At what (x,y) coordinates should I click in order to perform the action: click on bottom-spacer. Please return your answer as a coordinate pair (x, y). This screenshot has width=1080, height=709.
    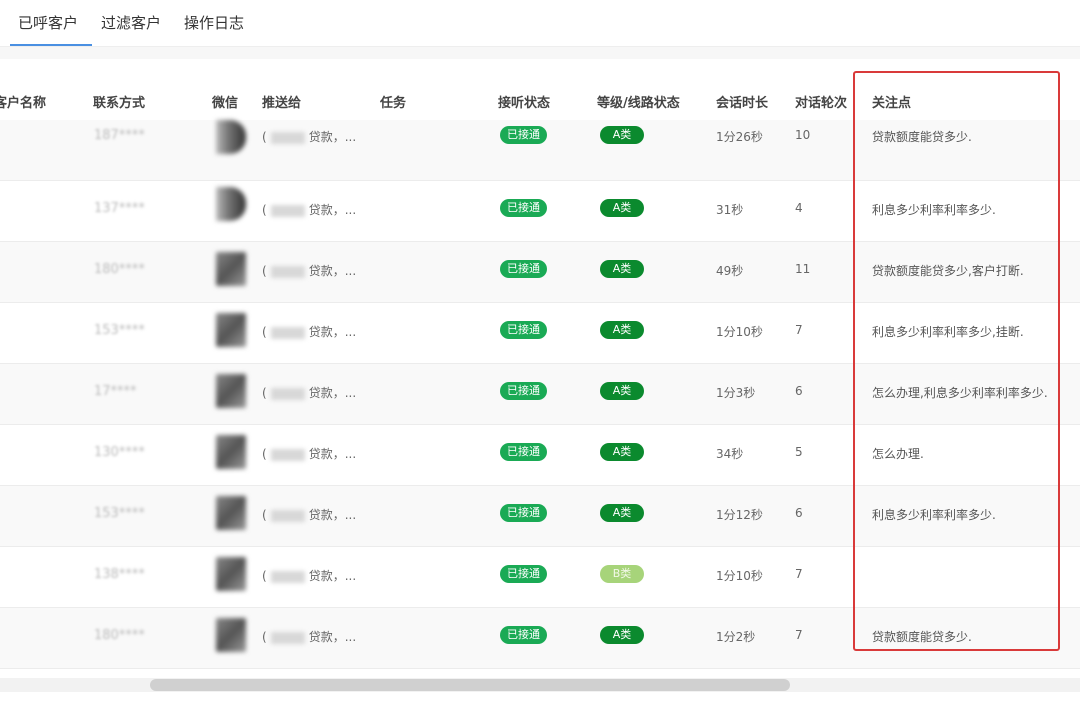
    Looking at the image, I should click on (540, 700).